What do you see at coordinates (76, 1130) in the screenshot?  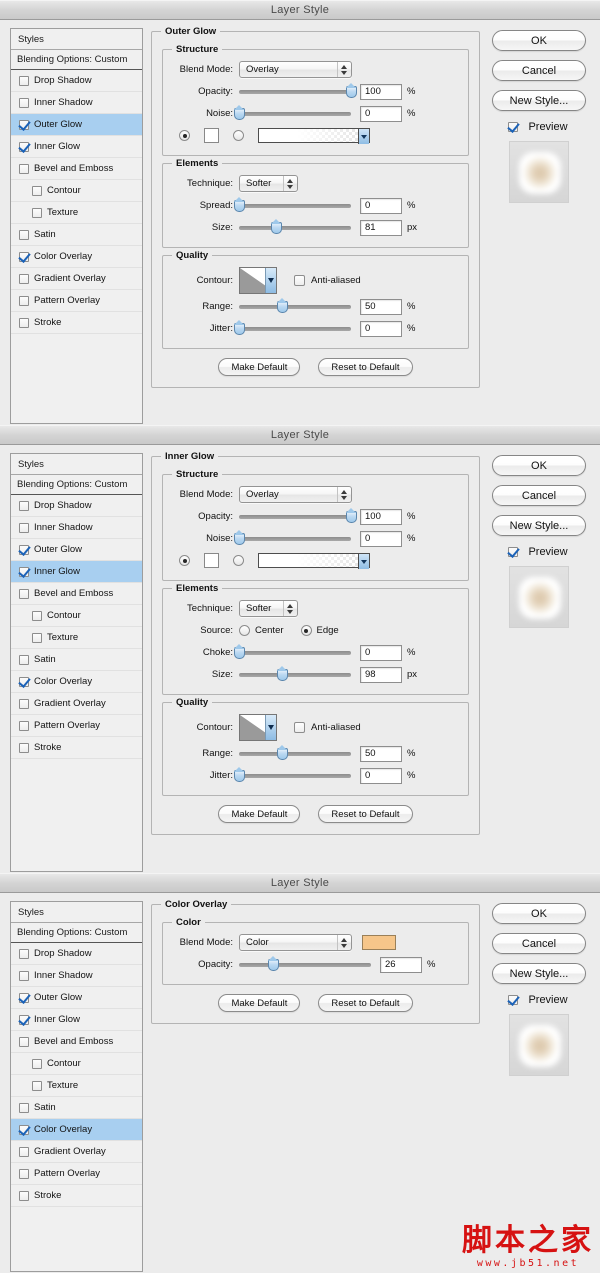 I see `sidebar-item-color-overlay: Color Overlay` at bounding box center [76, 1130].